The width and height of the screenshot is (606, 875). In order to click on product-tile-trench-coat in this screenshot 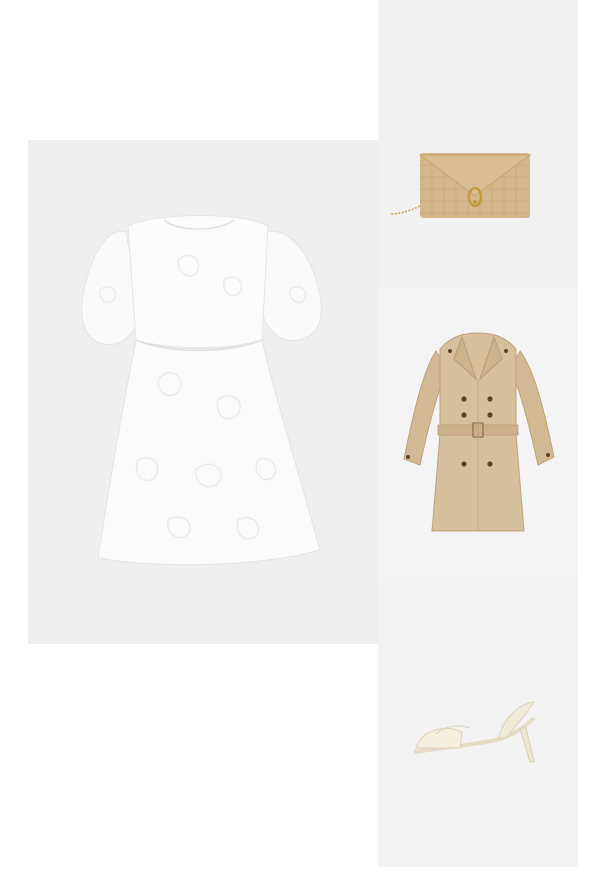, I will do `click(478, 433)`.